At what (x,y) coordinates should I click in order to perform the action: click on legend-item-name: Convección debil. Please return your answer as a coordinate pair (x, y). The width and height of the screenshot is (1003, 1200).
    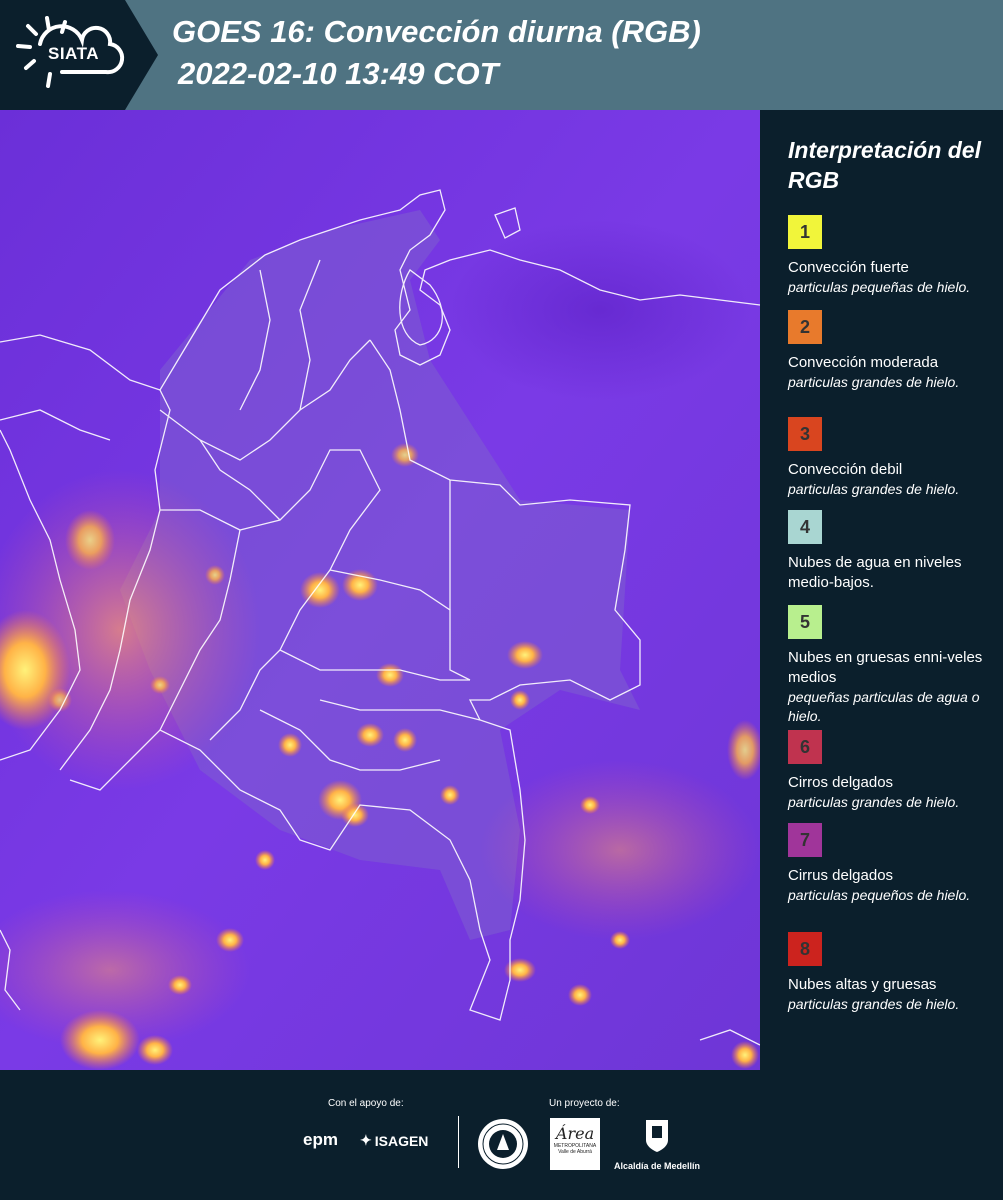
    Looking at the image, I should click on (845, 469).